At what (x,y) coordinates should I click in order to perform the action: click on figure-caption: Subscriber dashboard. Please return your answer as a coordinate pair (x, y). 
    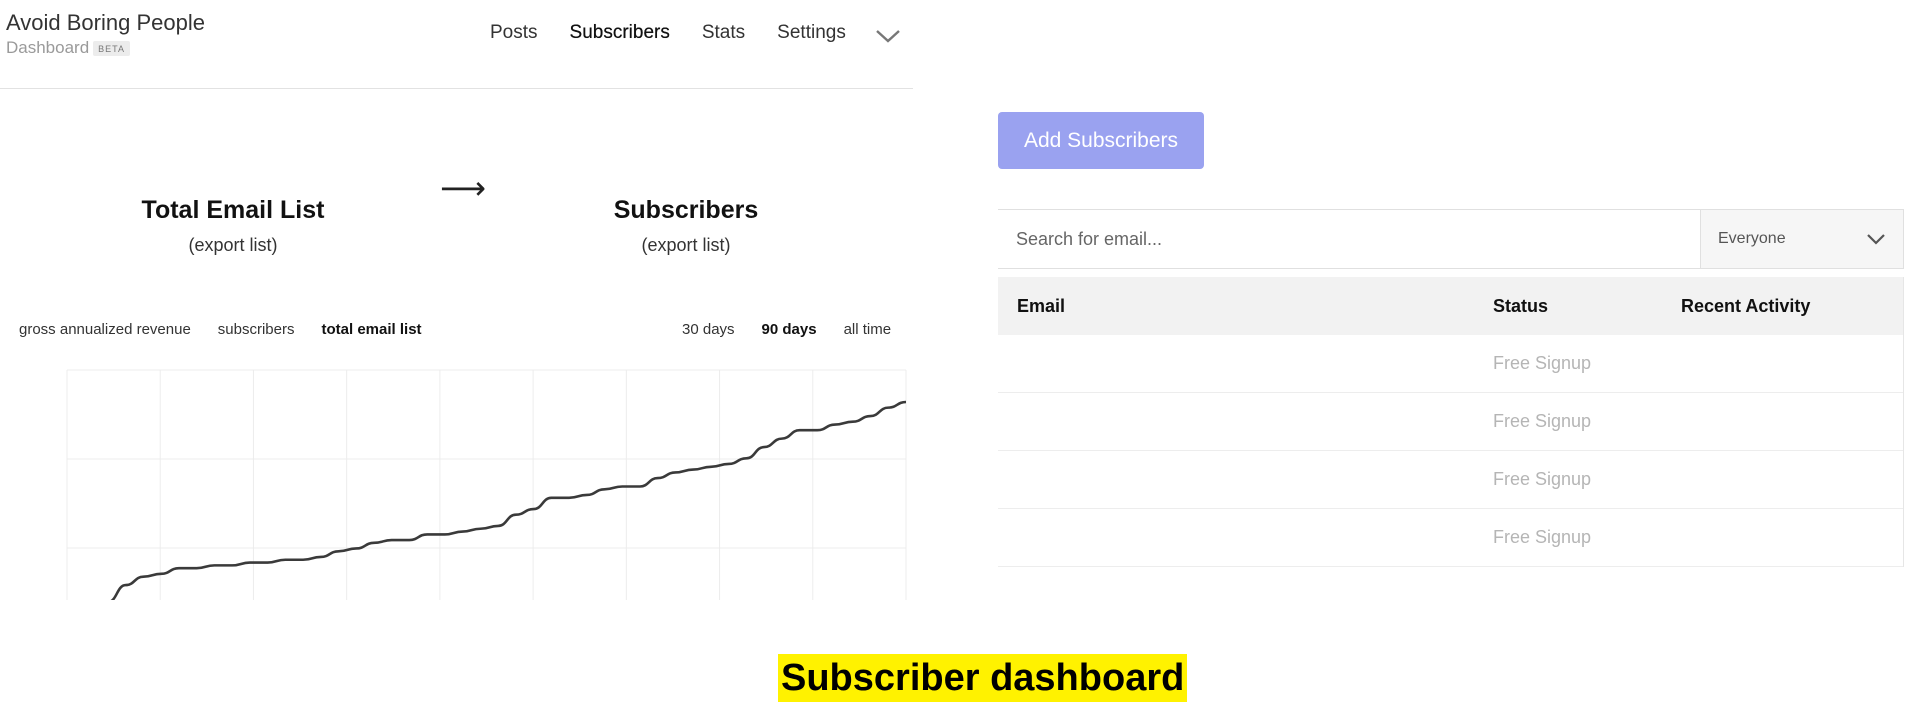
    Looking at the image, I should click on (983, 678).